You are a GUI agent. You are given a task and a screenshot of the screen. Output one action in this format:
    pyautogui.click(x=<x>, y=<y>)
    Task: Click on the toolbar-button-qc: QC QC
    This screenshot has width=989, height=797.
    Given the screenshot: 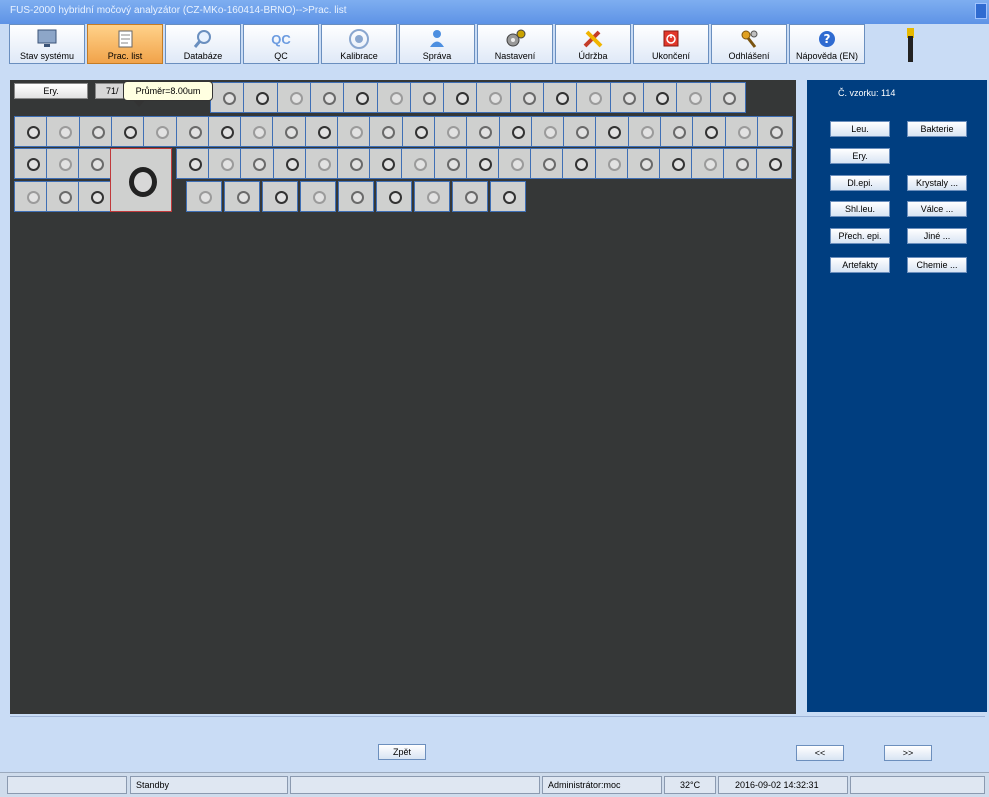 What is the action you would take?
    pyautogui.click(x=281, y=44)
    